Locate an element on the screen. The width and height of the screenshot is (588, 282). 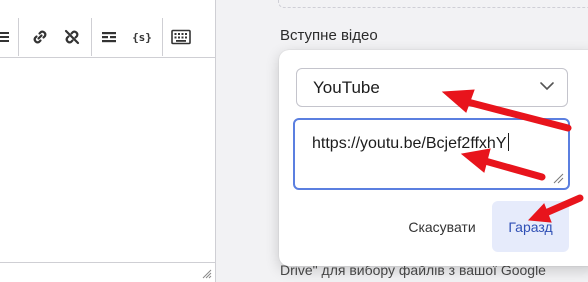
horizontal-rule-icon is located at coordinates (109, 37).